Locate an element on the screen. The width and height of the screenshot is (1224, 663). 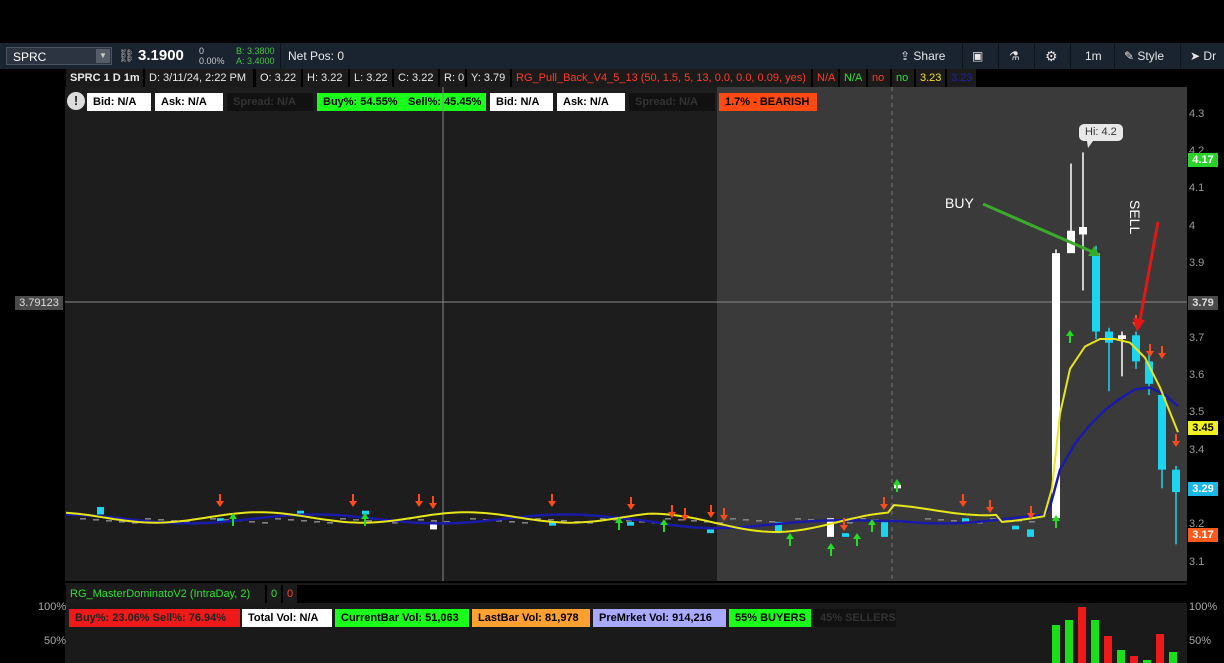
lower-study-label: RG_MasterDominatoV2 (IntraDay, 2) is located at coordinates (166, 594).